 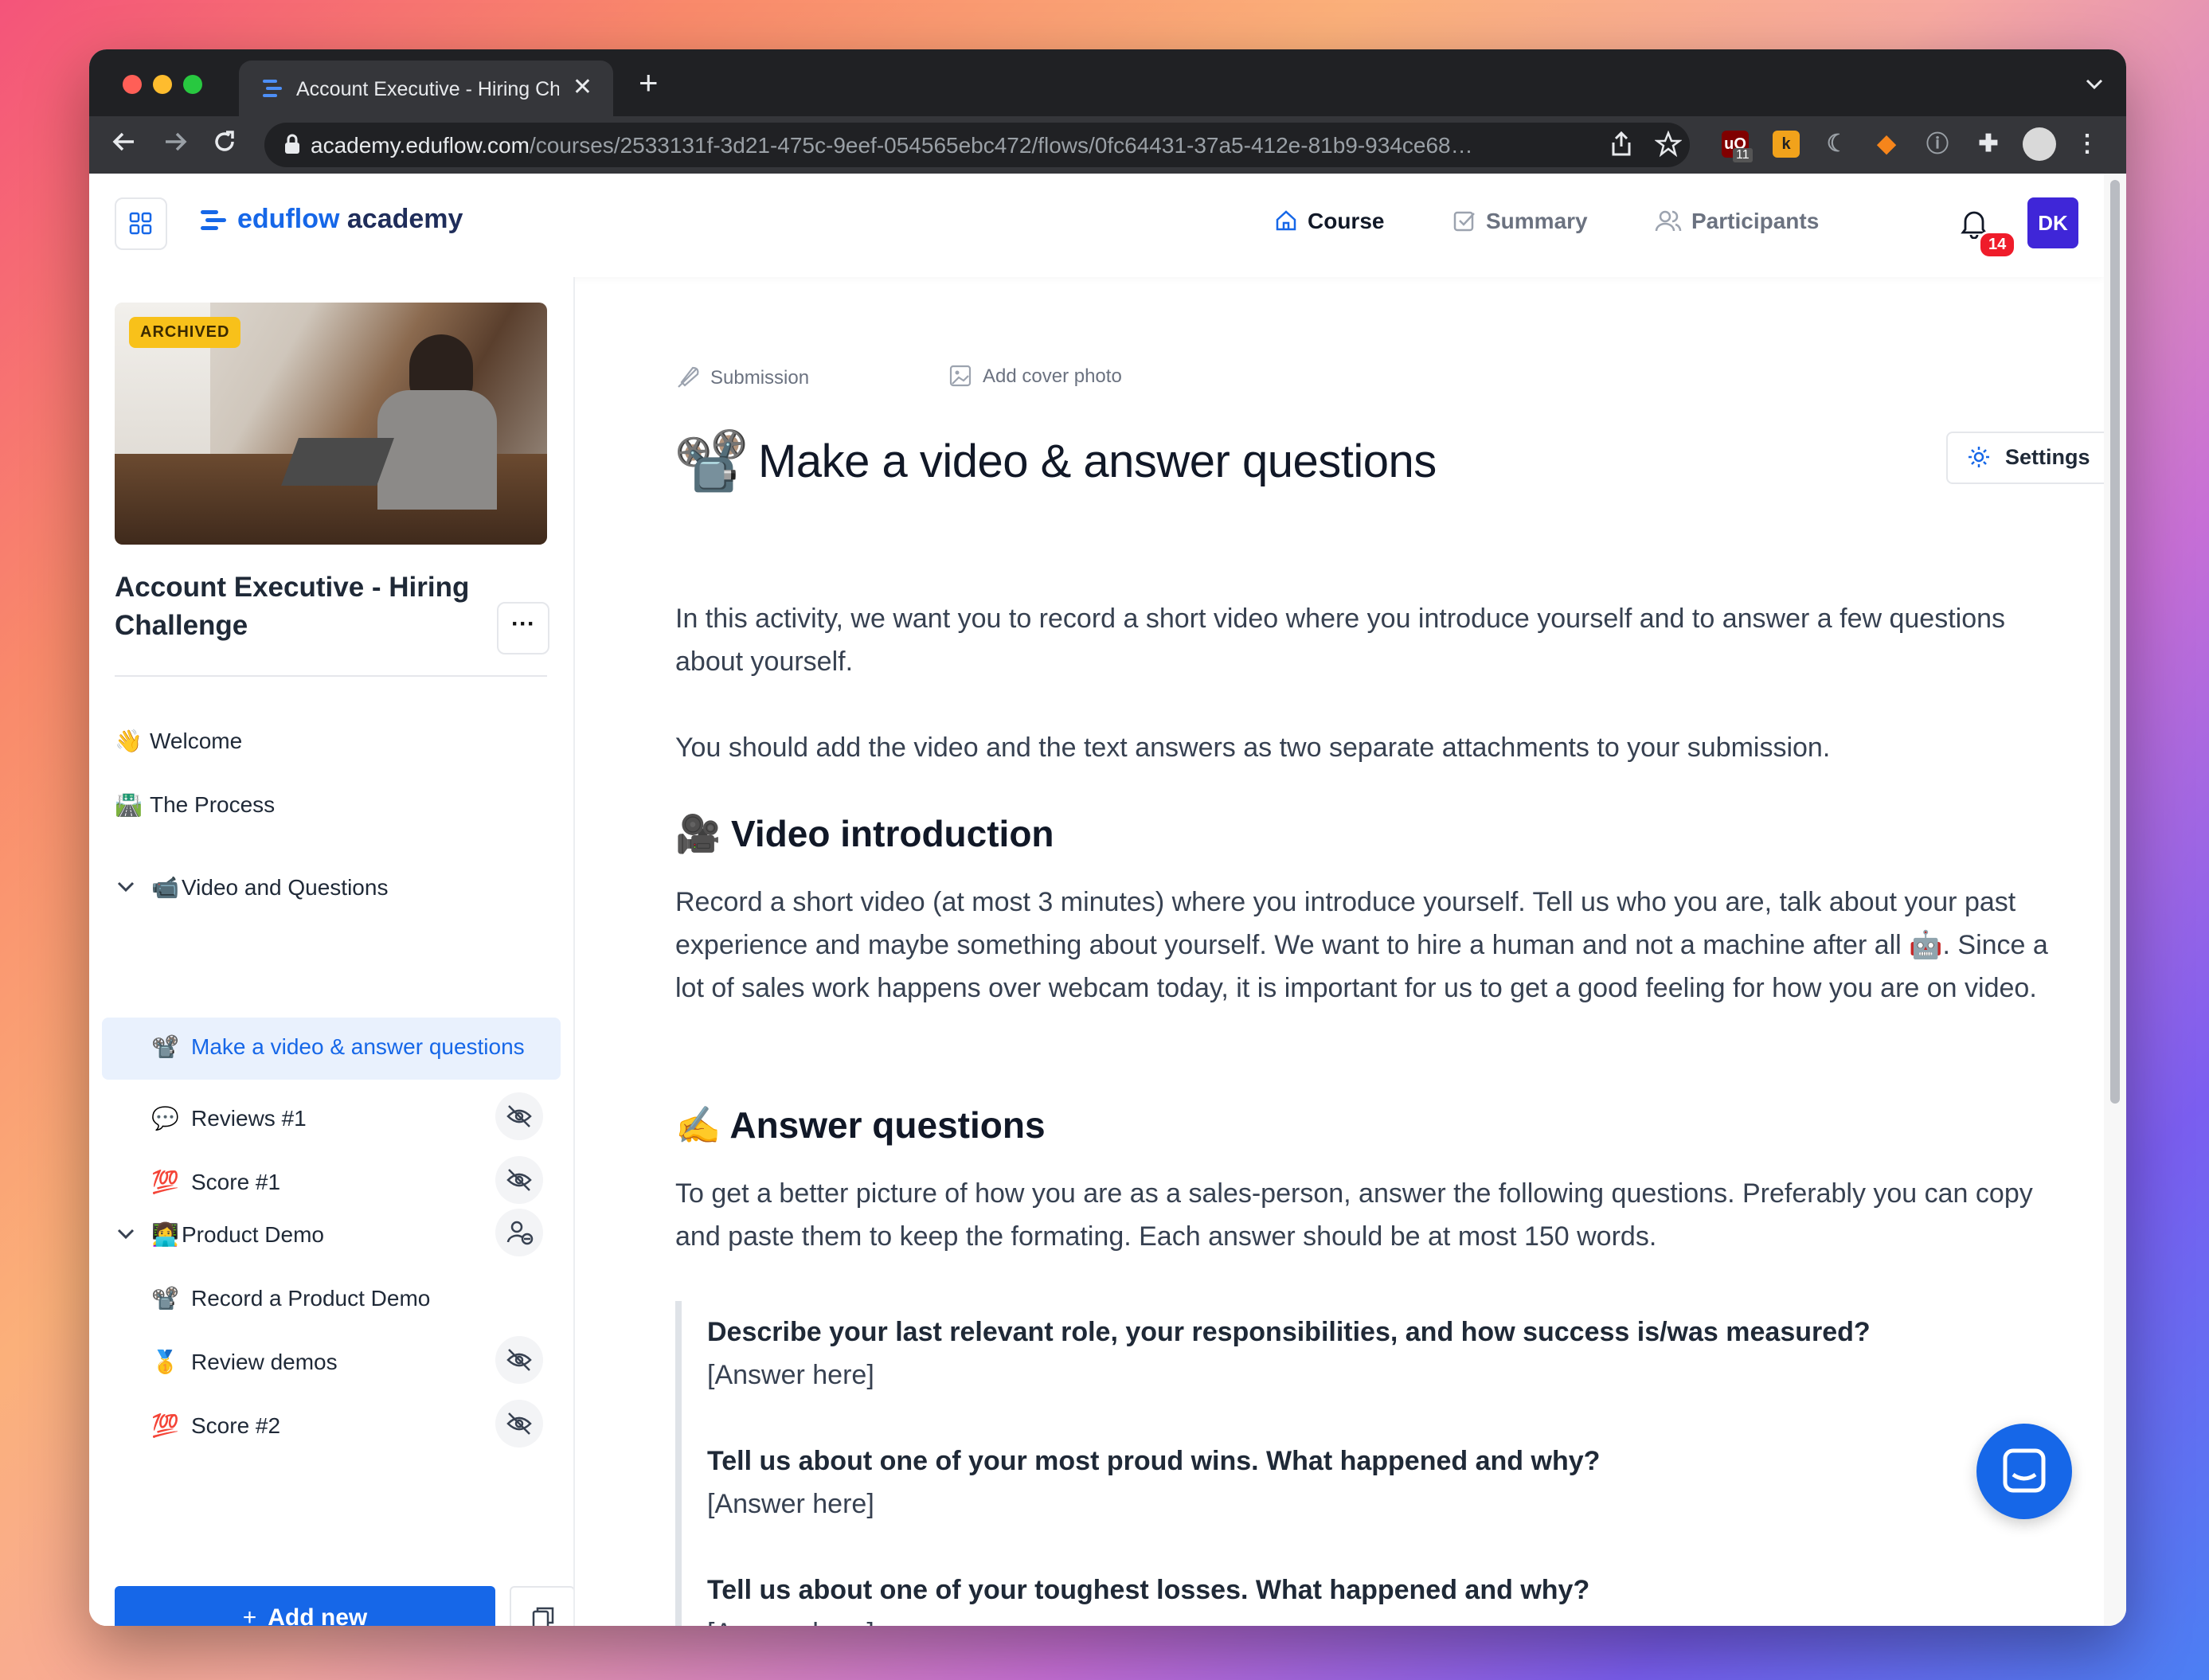 What do you see at coordinates (2052, 222) in the screenshot?
I see `user-avatar: DK` at bounding box center [2052, 222].